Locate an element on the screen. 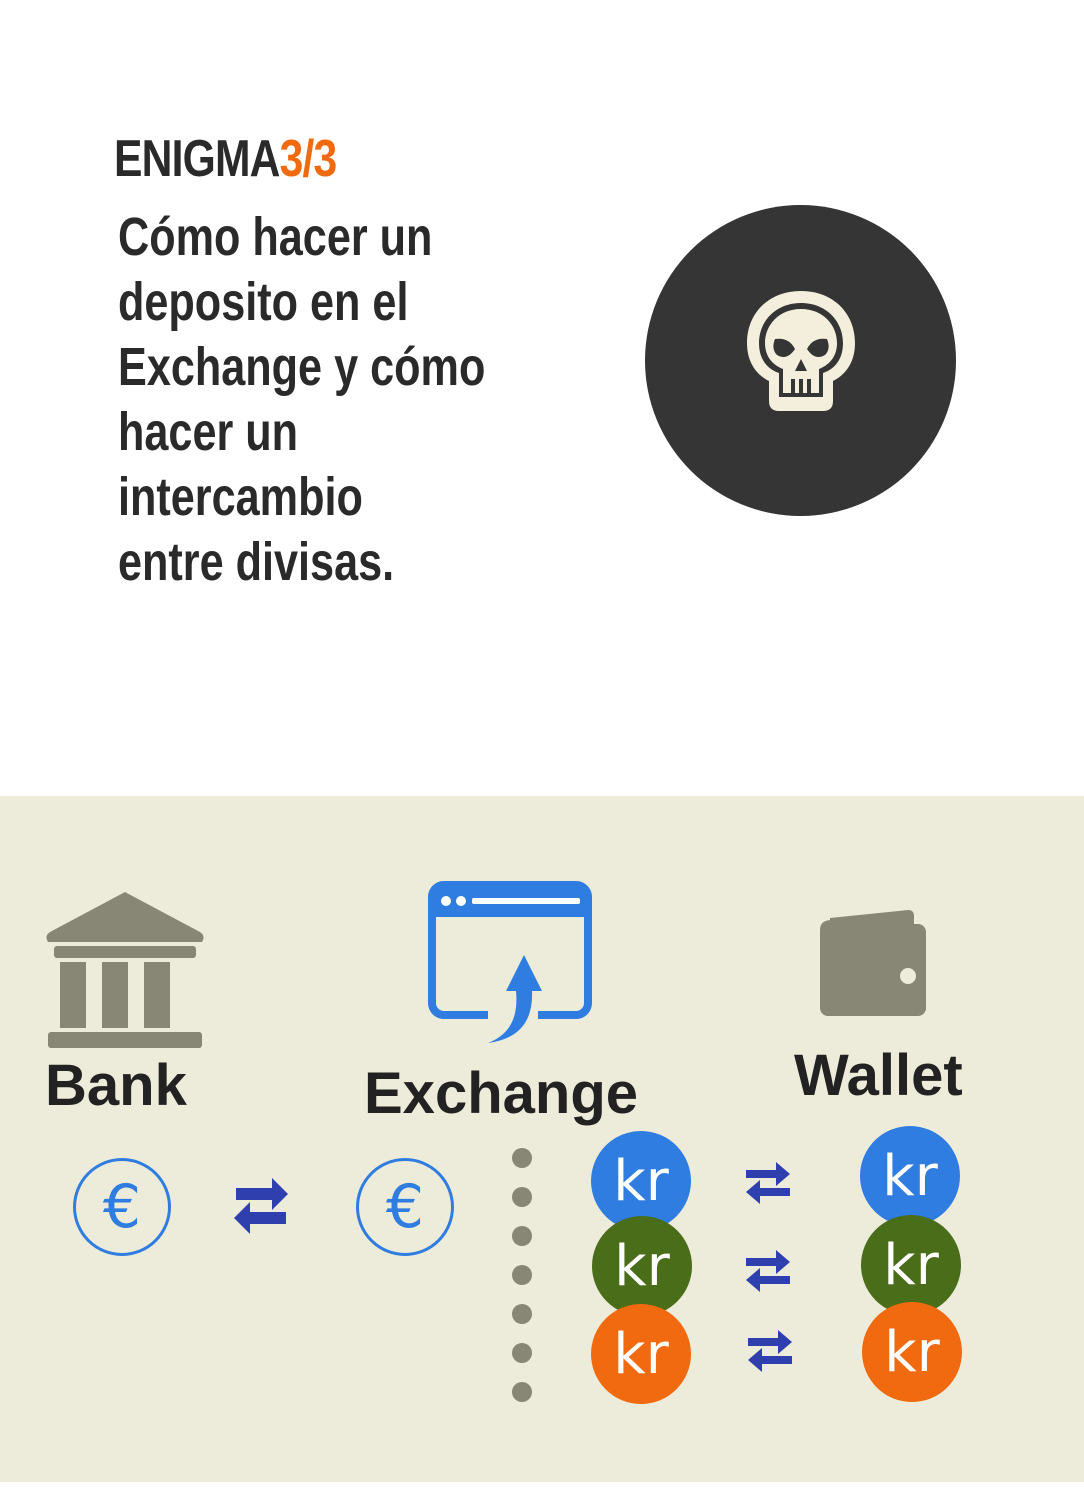 This screenshot has height=1498, width=1084. wallet-krona-coin-green: kr is located at coordinates (911, 1265).